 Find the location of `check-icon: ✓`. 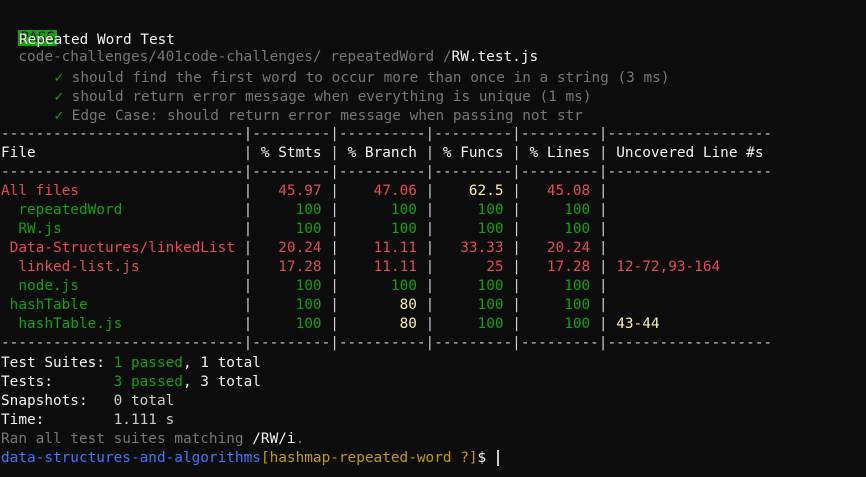

check-icon: ✓ is located at coordinates (58, 116).